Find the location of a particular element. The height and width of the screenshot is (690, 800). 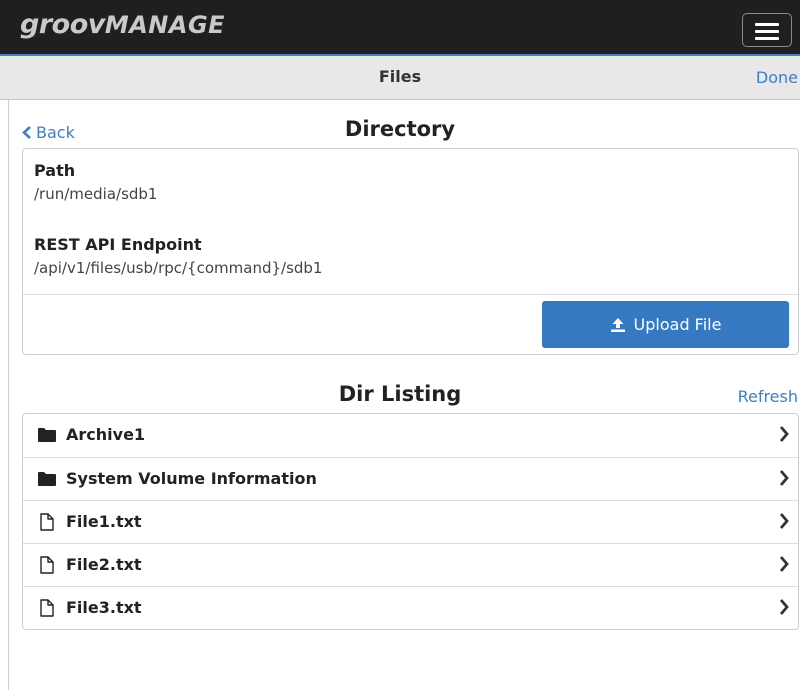

upload-icon is located at coordinates (617, 324).